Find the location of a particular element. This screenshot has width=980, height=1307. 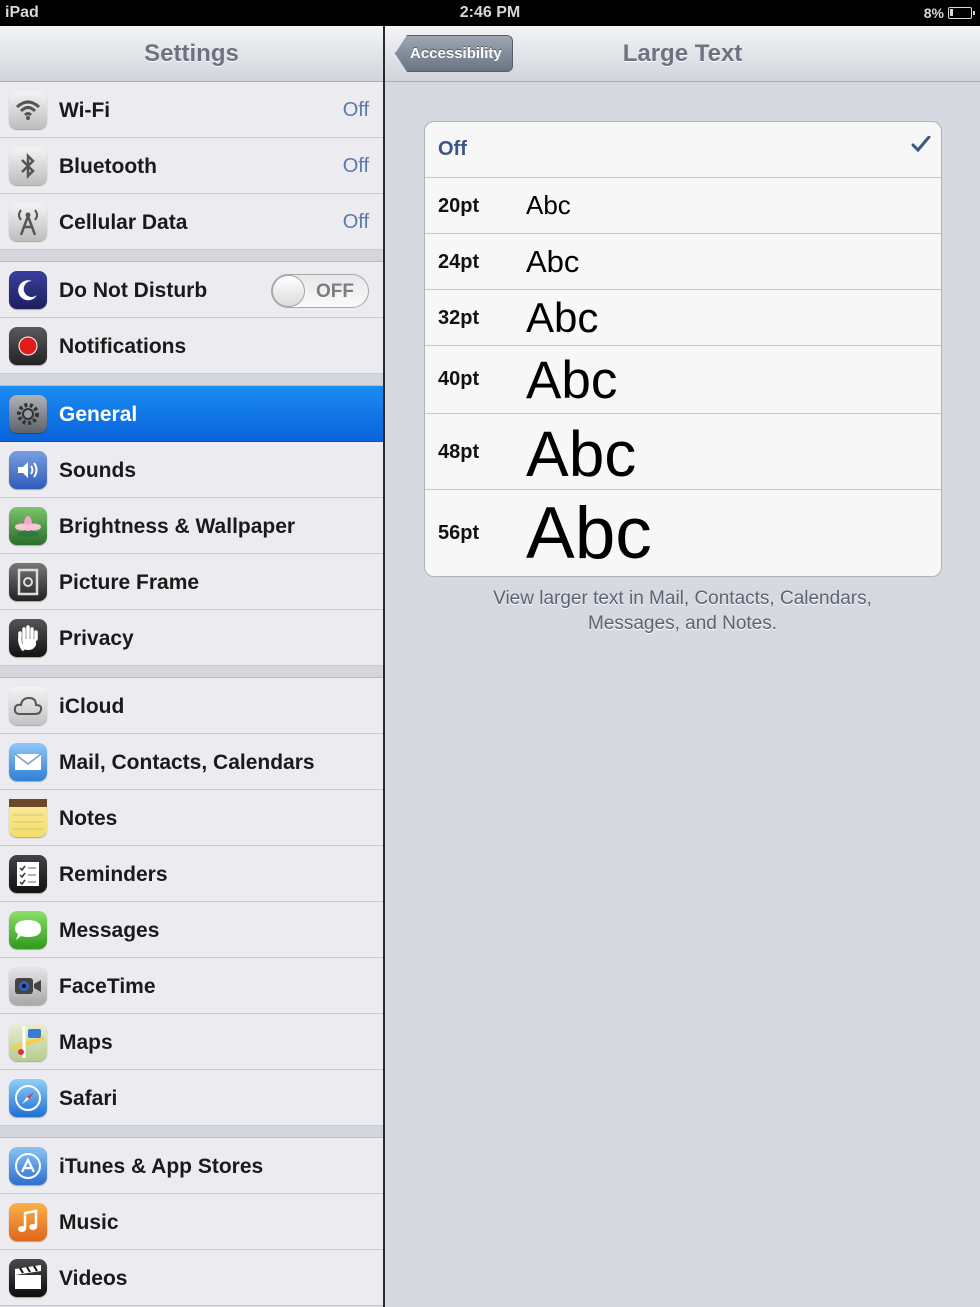

page-title: Settings is located at coordinates (191, 53).